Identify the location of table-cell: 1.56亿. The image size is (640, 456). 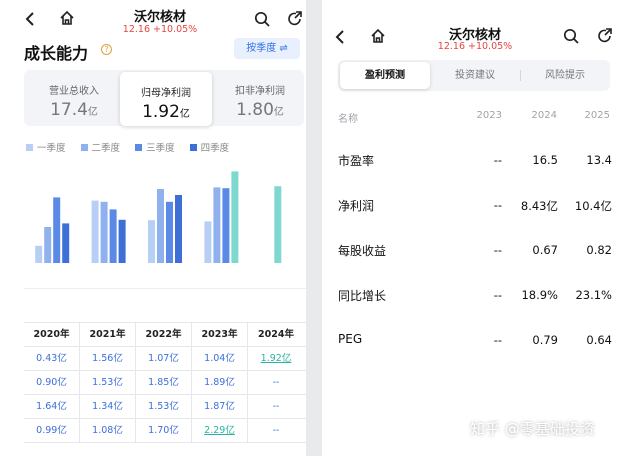
(108, 359).